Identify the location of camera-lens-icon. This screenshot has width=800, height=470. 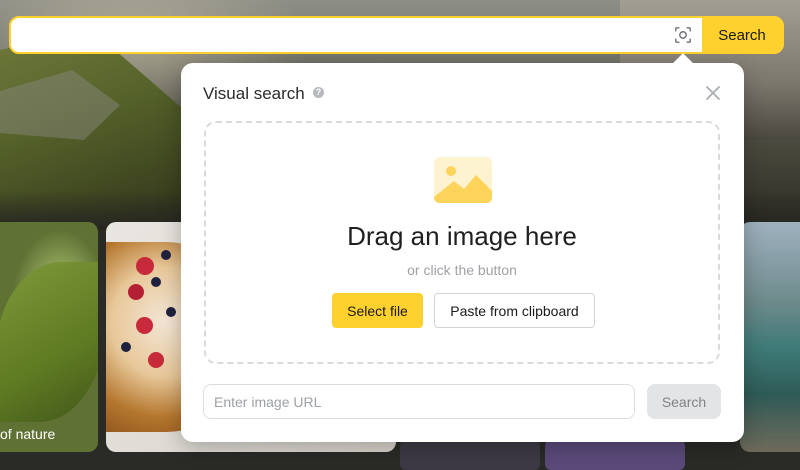
(683, 35).